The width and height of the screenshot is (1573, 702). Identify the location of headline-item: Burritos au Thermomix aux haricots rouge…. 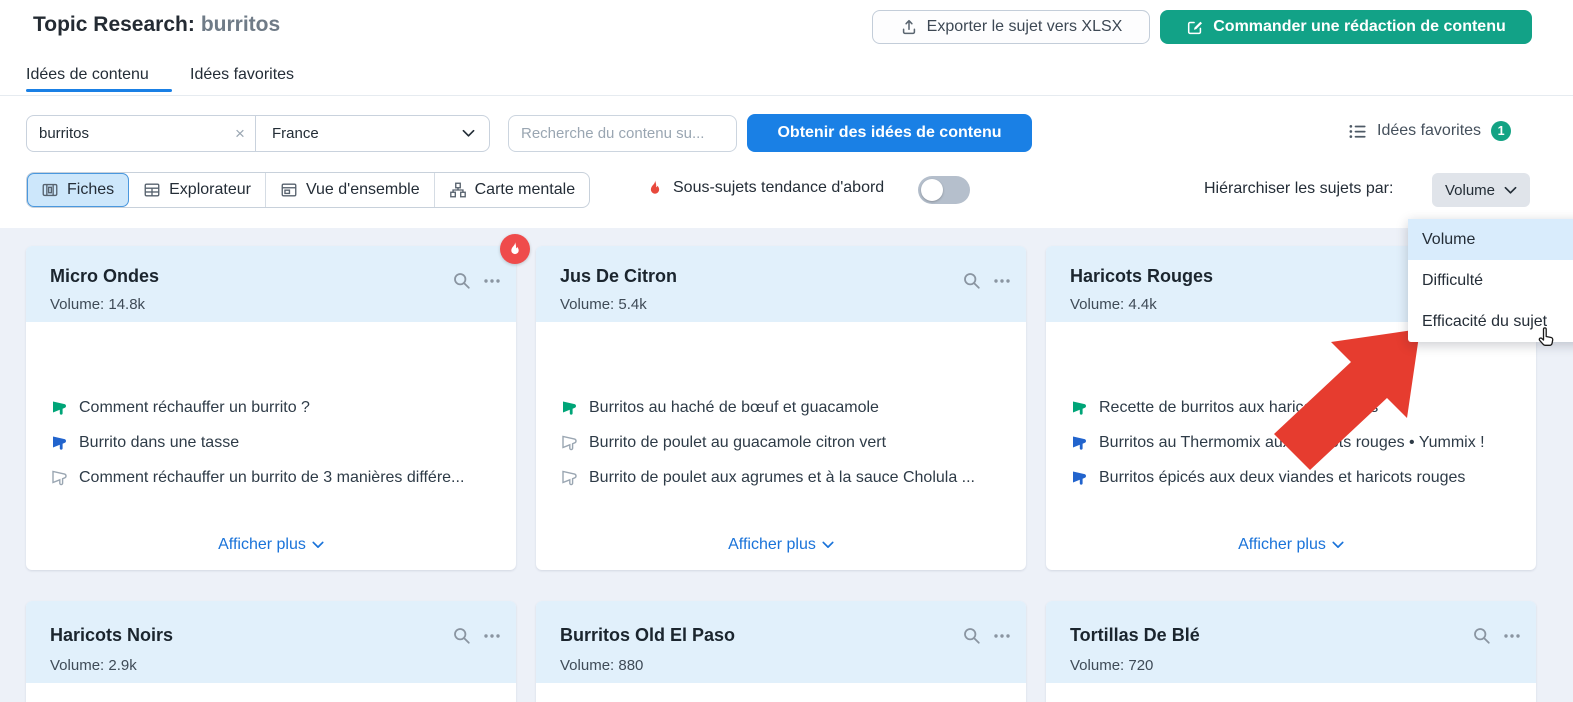
(1295, 443).